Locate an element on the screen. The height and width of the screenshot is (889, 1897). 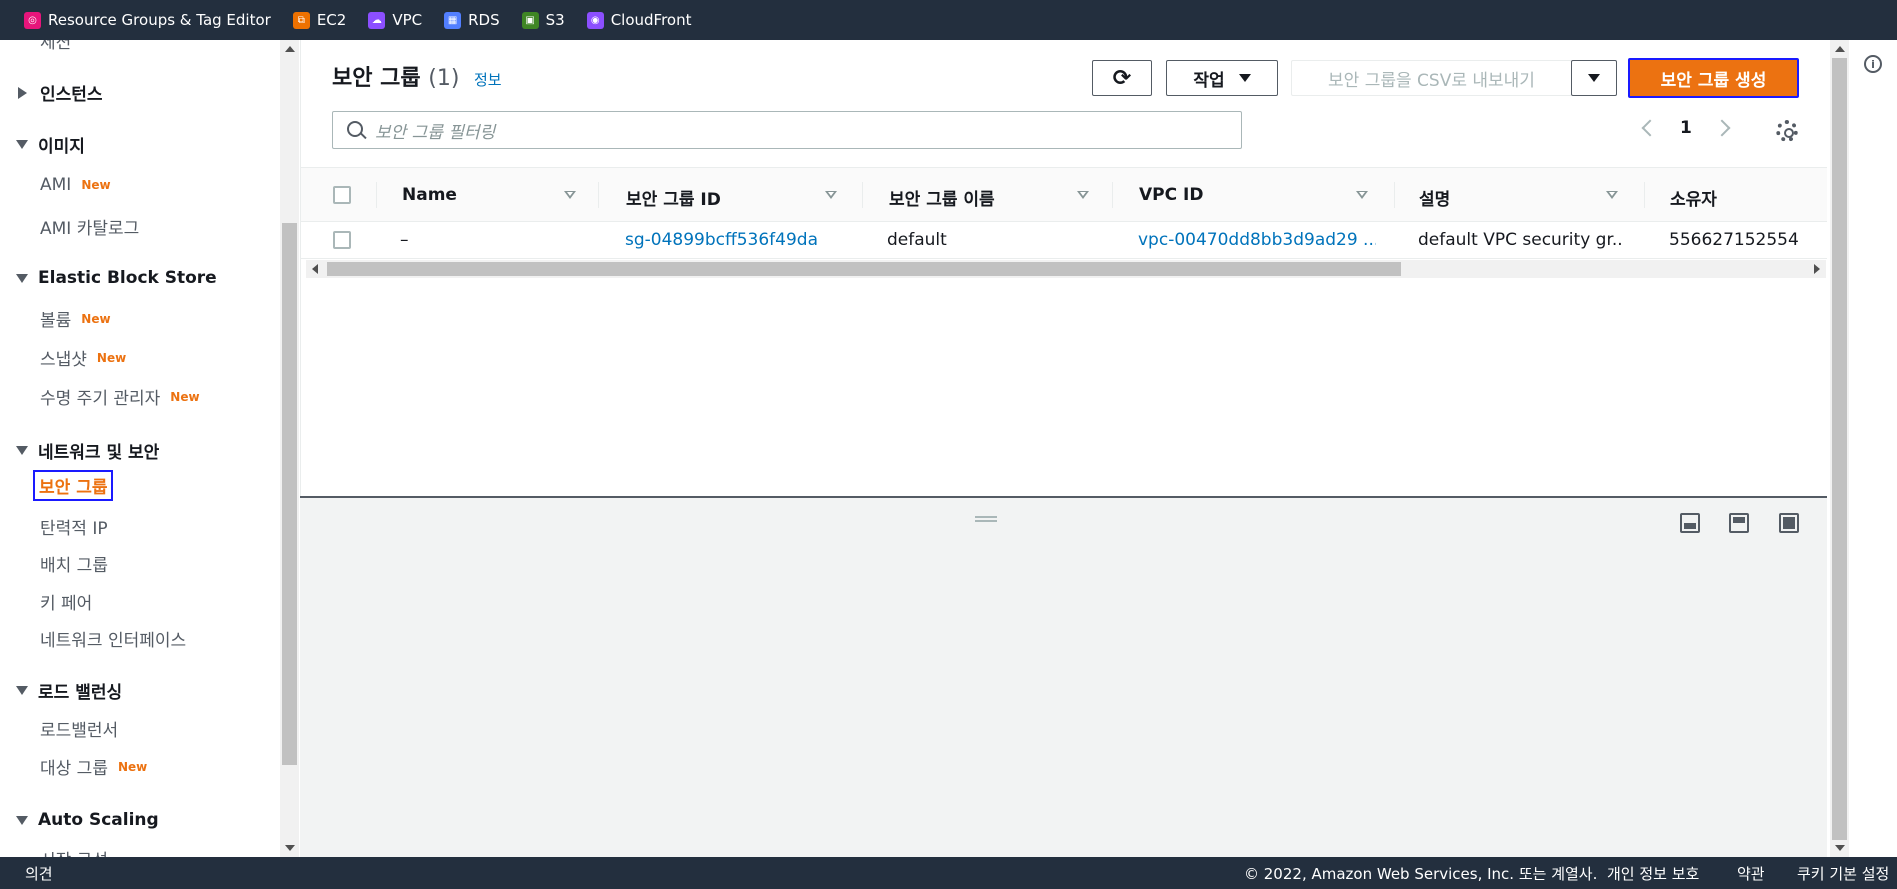
sidebar-item-elastic-ip: 탄력적 IP is located at coordinates (74, 526).